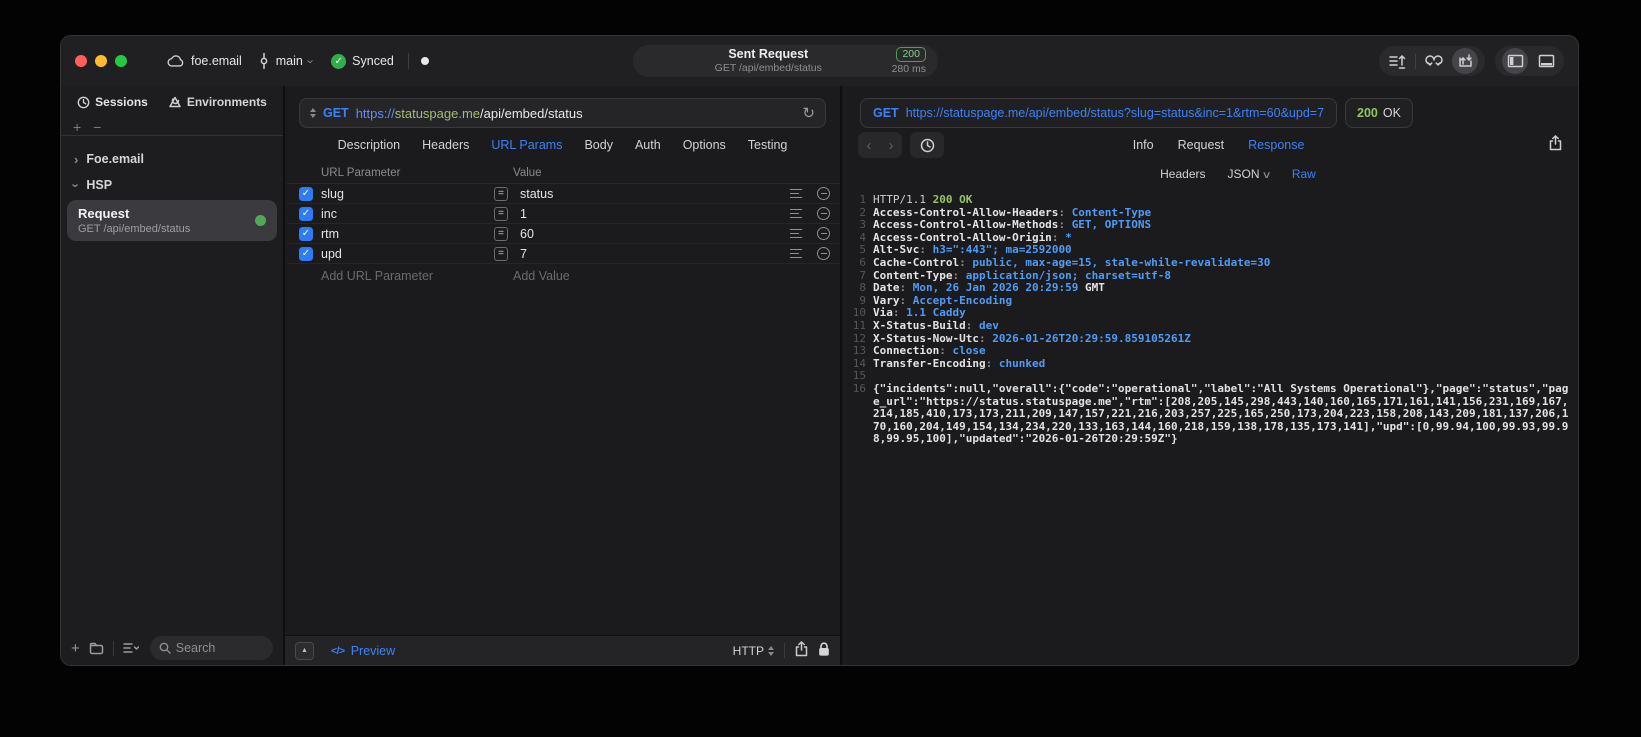  What do you see at coordinates (753, 651) in the screenshot?
I see `protocol-selector: HTTP` at bounding box center [753, 651].